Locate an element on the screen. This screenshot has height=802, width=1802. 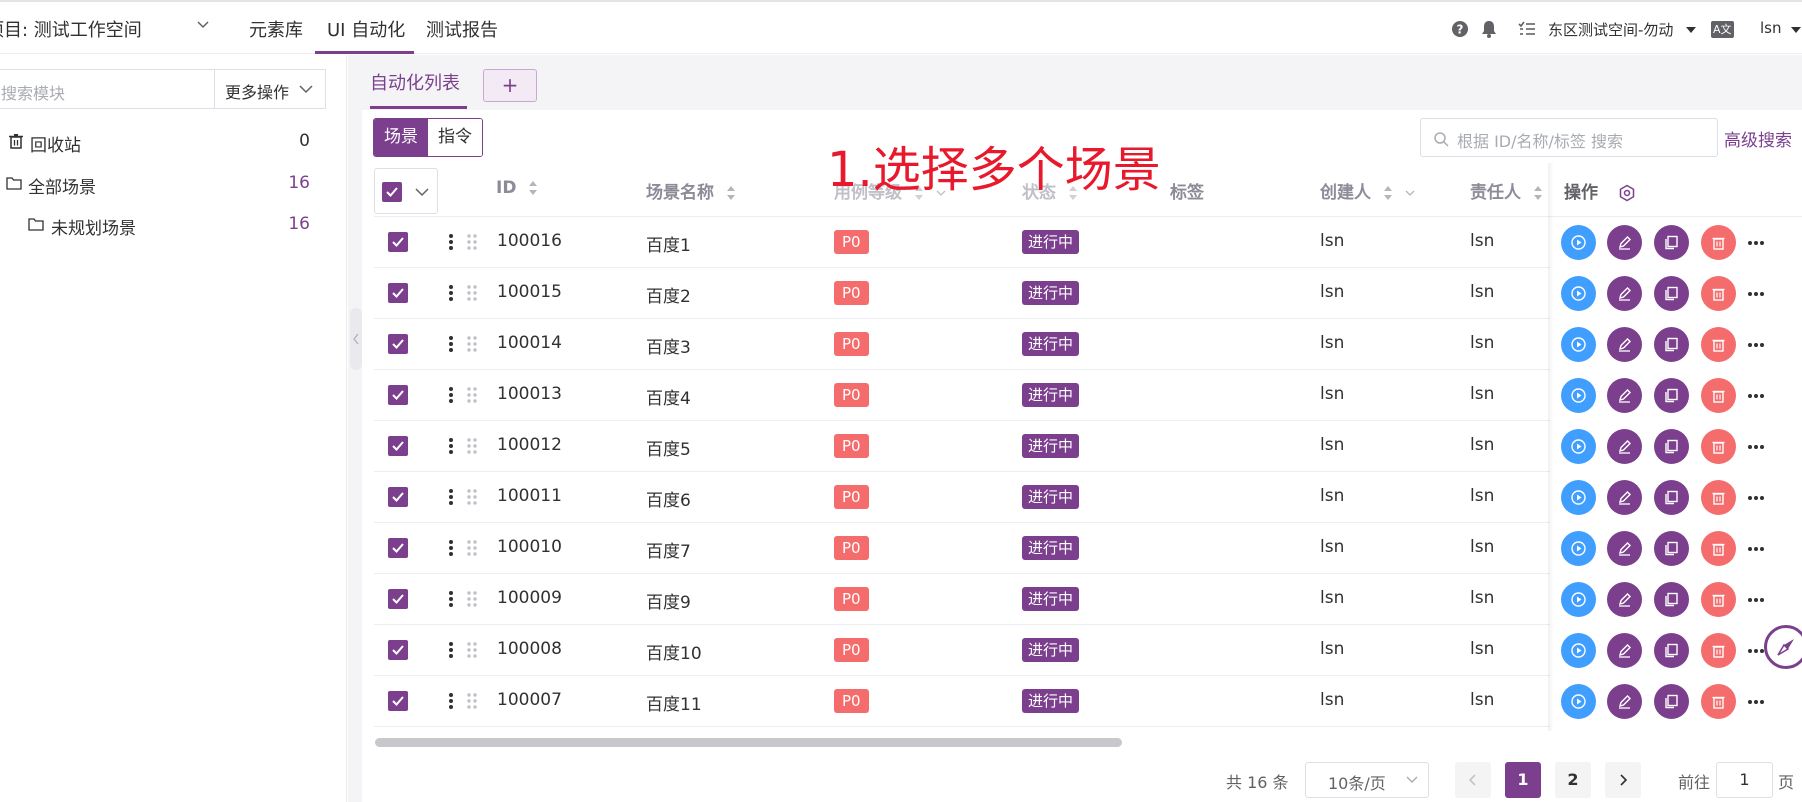
column-settings-icon is located at coordinates (1627, 193).